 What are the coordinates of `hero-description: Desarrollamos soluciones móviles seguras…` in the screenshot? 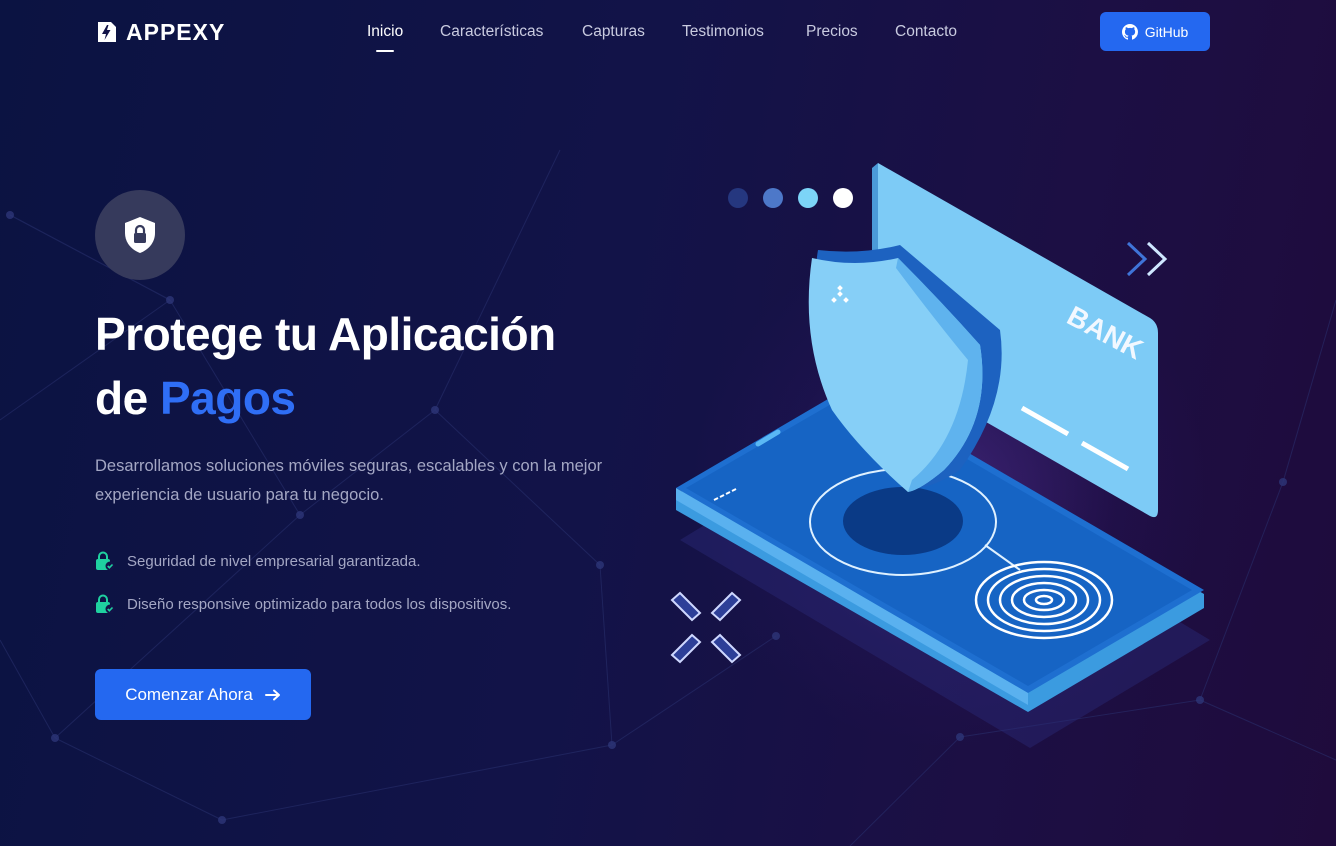 It's located at (349, 480).